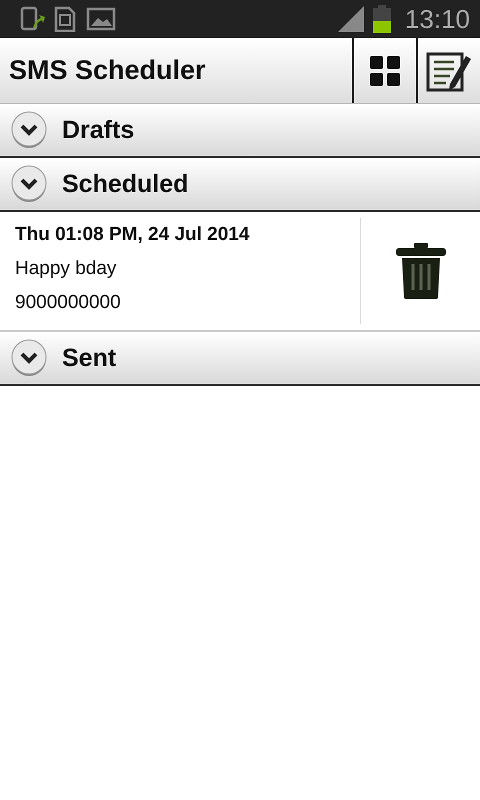 This screenshot has width=480, height=800. What do you see at coordinates (68, 303) in the screenshot?
I see `recipient-number: 9000000000` at bounding box center [68, 303].